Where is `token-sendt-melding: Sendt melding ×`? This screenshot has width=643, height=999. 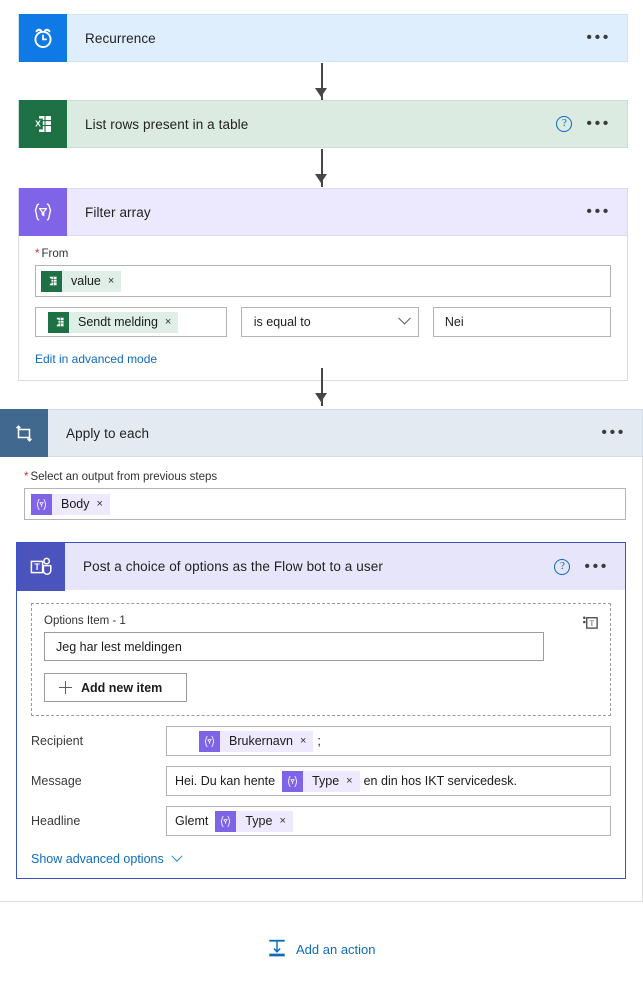 token-sendt-melding: Sendt melding × is located at coordinates (113, 322).